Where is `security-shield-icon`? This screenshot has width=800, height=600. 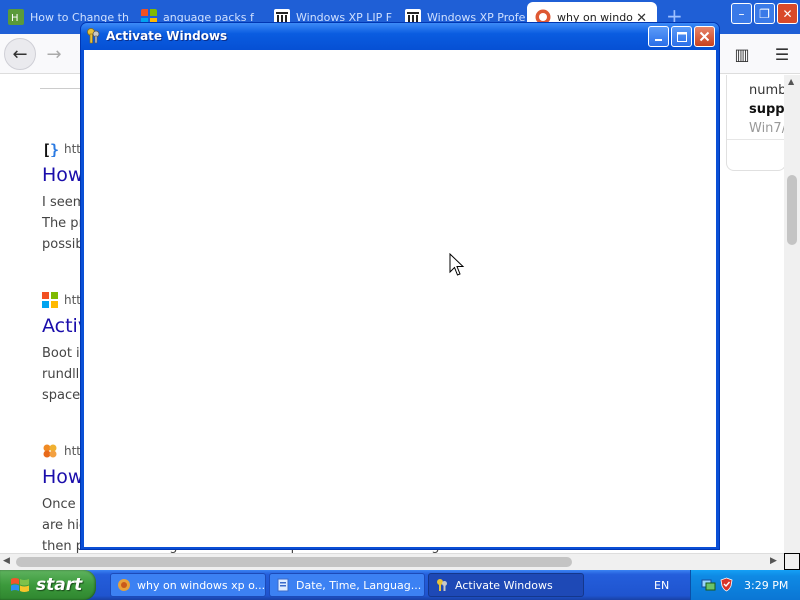 security-shield-icon is located at coordinates (726, 584).